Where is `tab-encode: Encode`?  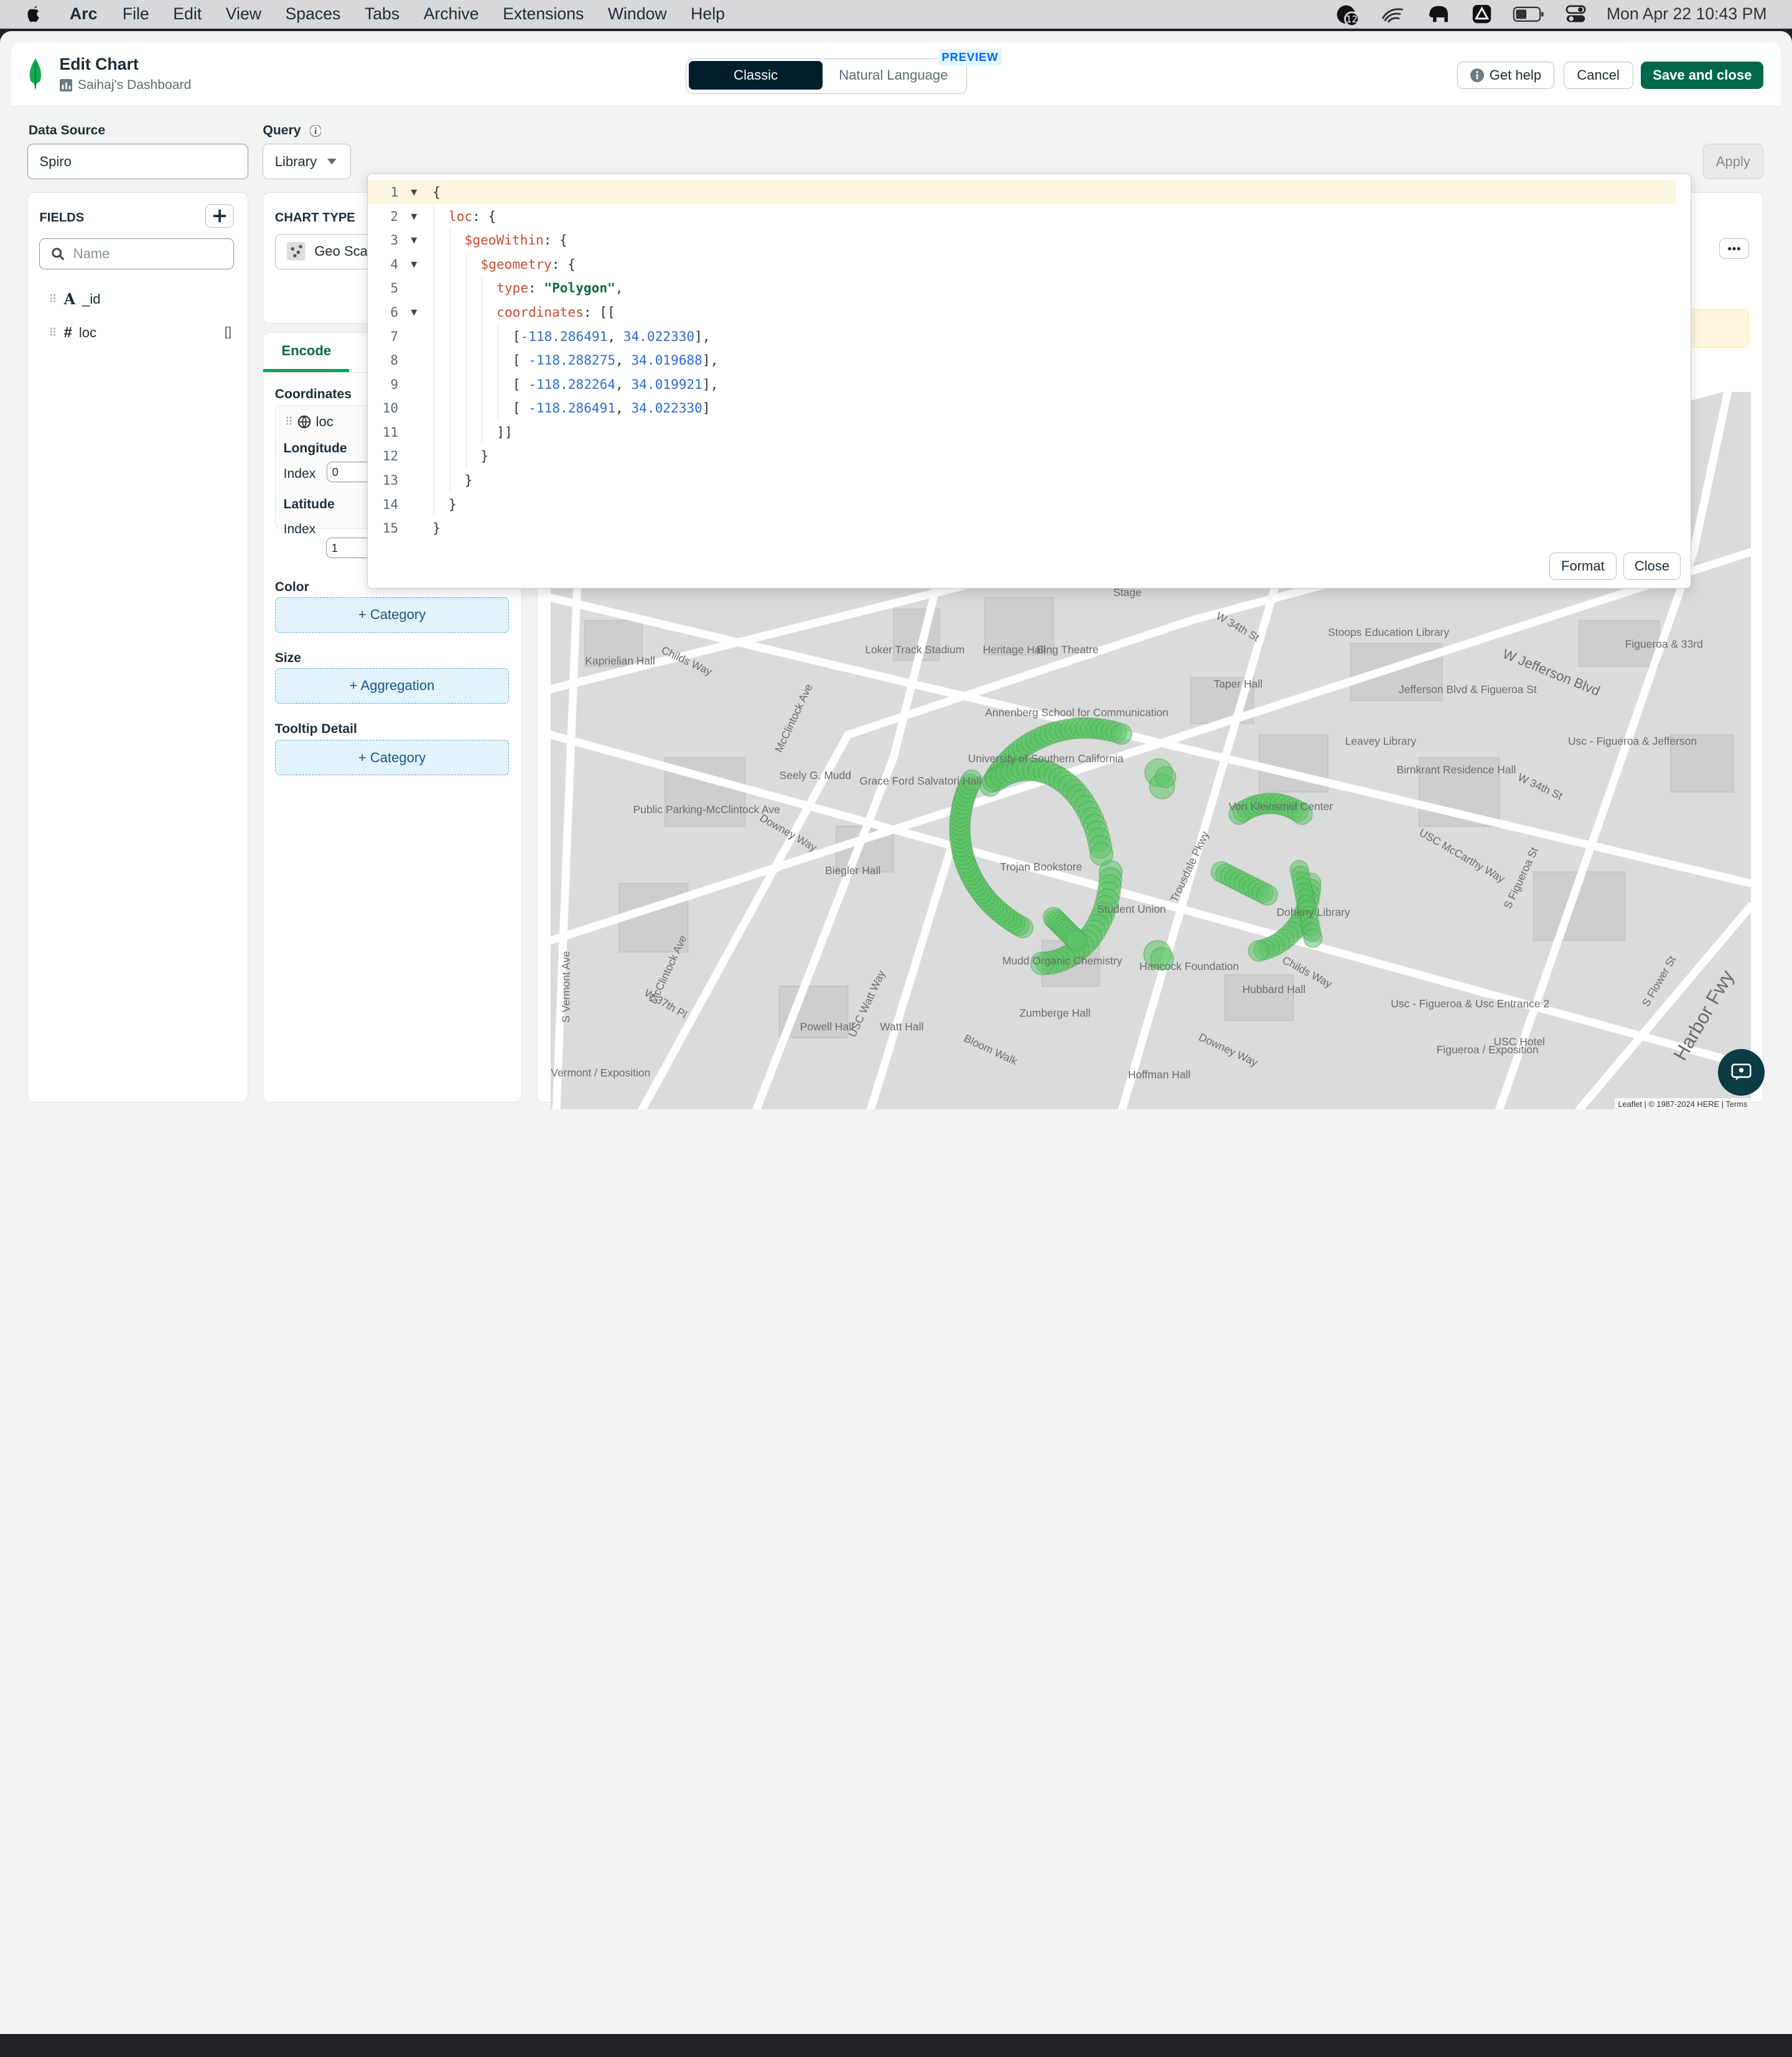 tab-encode: Encode is located at coordinates (306, 352).